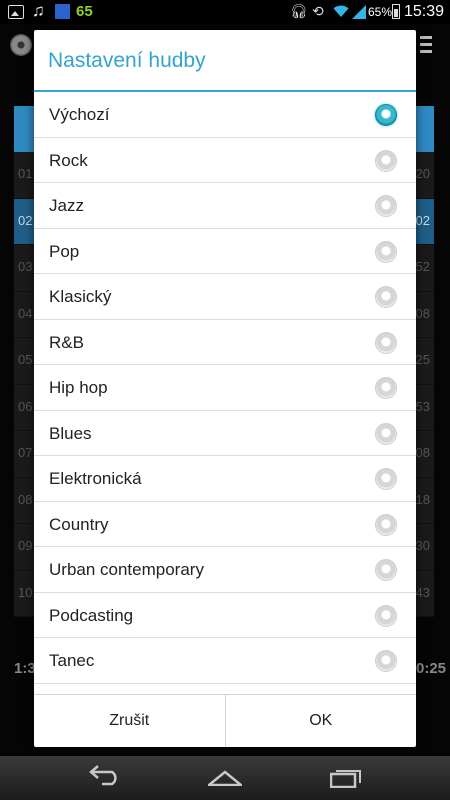 The image size is (450, 800). I want to click on elapsed-time: 1:3, so click(25, 668).